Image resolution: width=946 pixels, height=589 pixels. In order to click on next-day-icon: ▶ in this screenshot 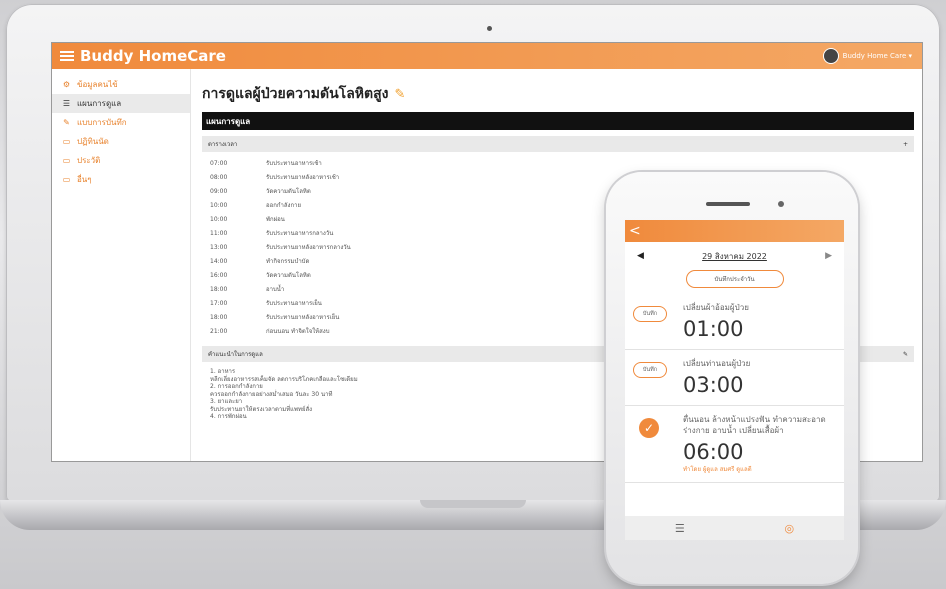, I will do `click(828, 256)`.